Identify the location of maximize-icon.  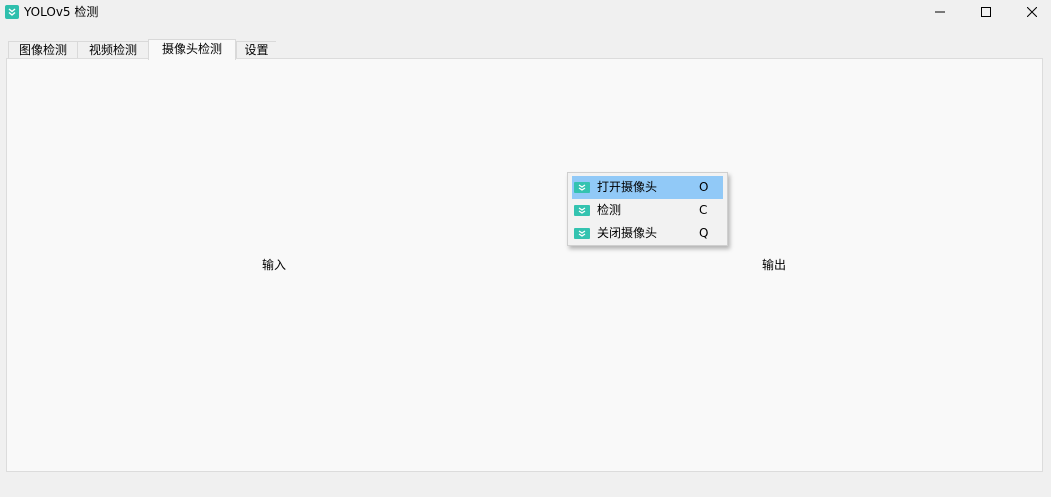
(986, 12).